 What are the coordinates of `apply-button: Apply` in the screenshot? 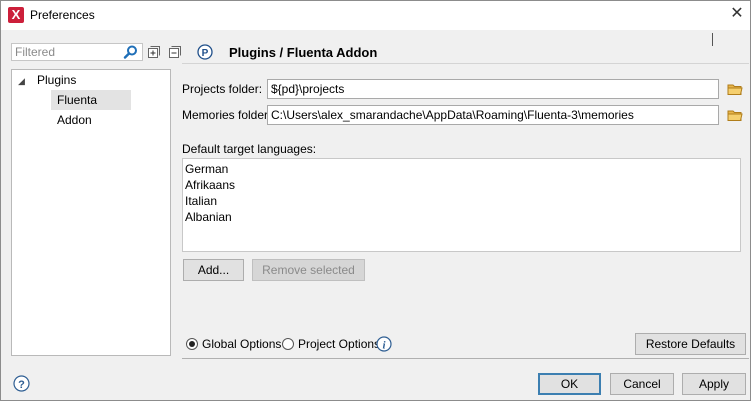 It's located at (714, 384).